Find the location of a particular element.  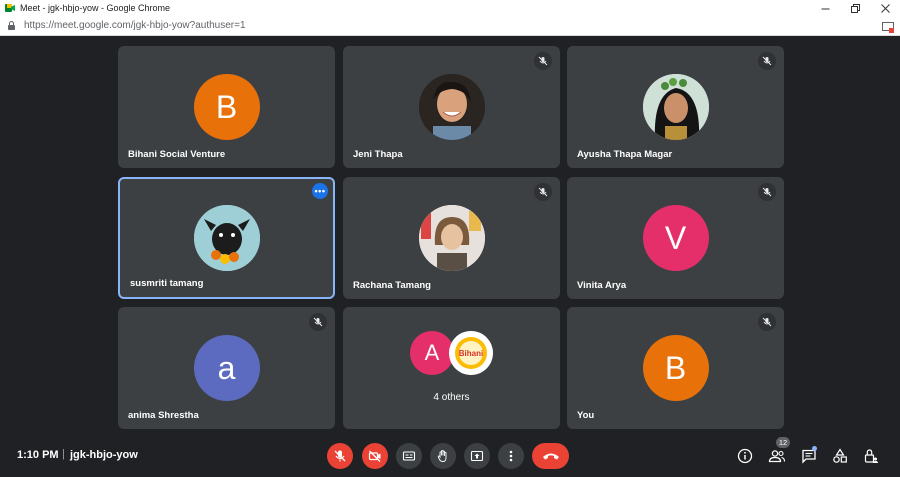

others-tile: A Bihani 4 others is located at coordinates (451, 368).